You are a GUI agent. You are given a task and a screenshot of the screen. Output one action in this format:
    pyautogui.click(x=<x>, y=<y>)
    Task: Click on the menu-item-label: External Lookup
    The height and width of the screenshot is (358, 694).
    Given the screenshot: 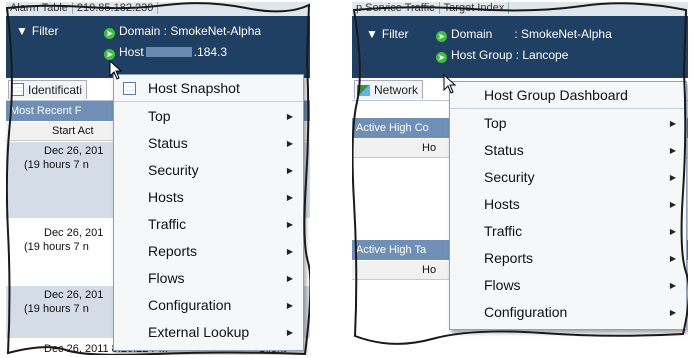 What is the action you would take?
    pyautogui.click(x=199, y=332)
    